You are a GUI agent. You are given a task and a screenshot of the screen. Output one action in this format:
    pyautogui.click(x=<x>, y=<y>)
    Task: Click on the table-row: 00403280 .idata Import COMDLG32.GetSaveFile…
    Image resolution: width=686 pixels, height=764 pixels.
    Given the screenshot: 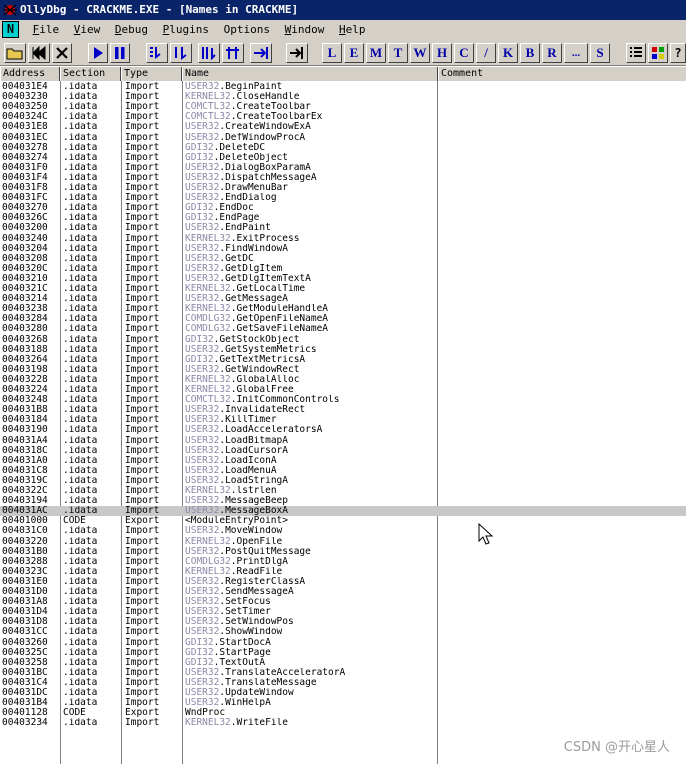 What is the action you would take?
    pyautogui.click(x=343, y=329)
    